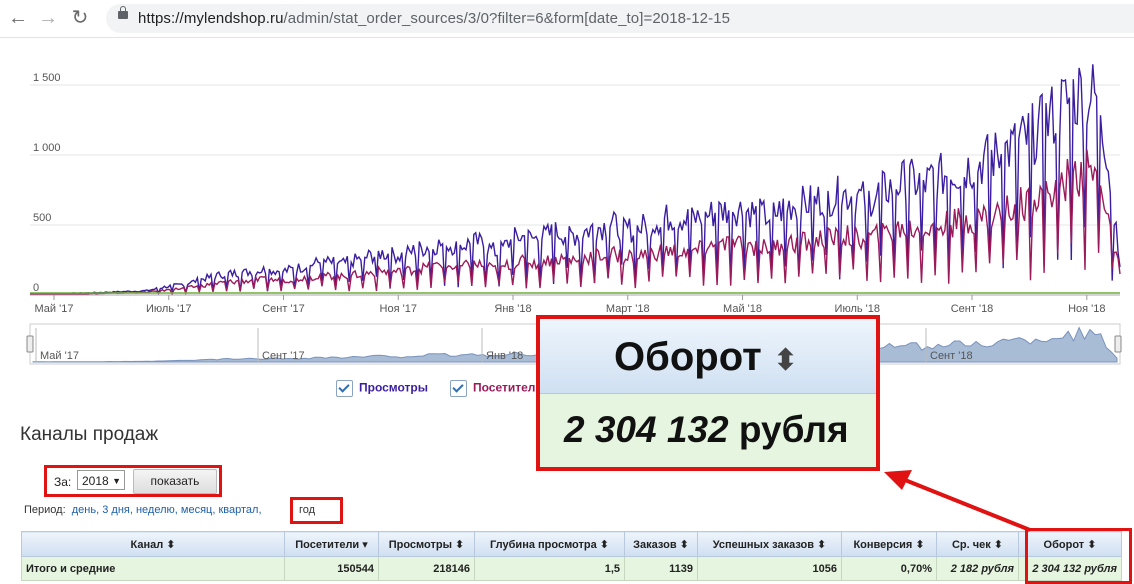 This screenshot has height=584, width=1134. I want to click on callout-header: Оборот ⬍, so click(708, 356).